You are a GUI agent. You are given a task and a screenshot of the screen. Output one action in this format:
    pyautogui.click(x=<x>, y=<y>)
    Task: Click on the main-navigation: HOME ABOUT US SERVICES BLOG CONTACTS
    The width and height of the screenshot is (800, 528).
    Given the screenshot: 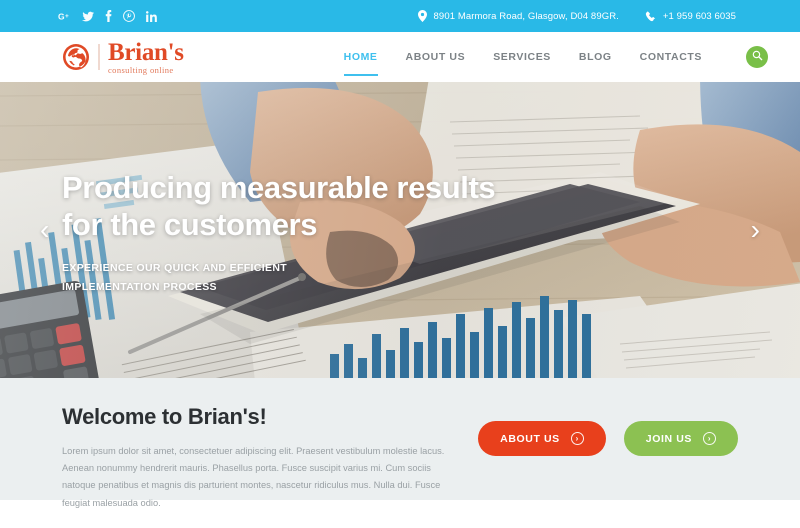 What is the action you would take?
    pyautogui.click(x=553, y=57)
    